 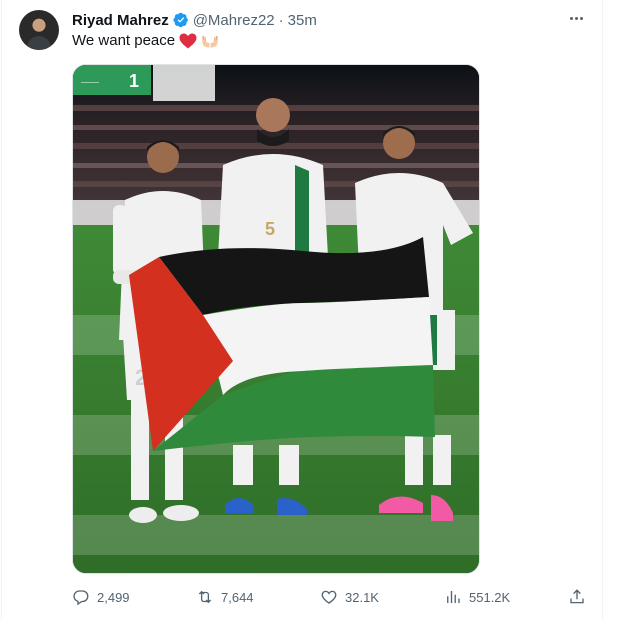 I want to click on avatar, so click(x=39, y=30).